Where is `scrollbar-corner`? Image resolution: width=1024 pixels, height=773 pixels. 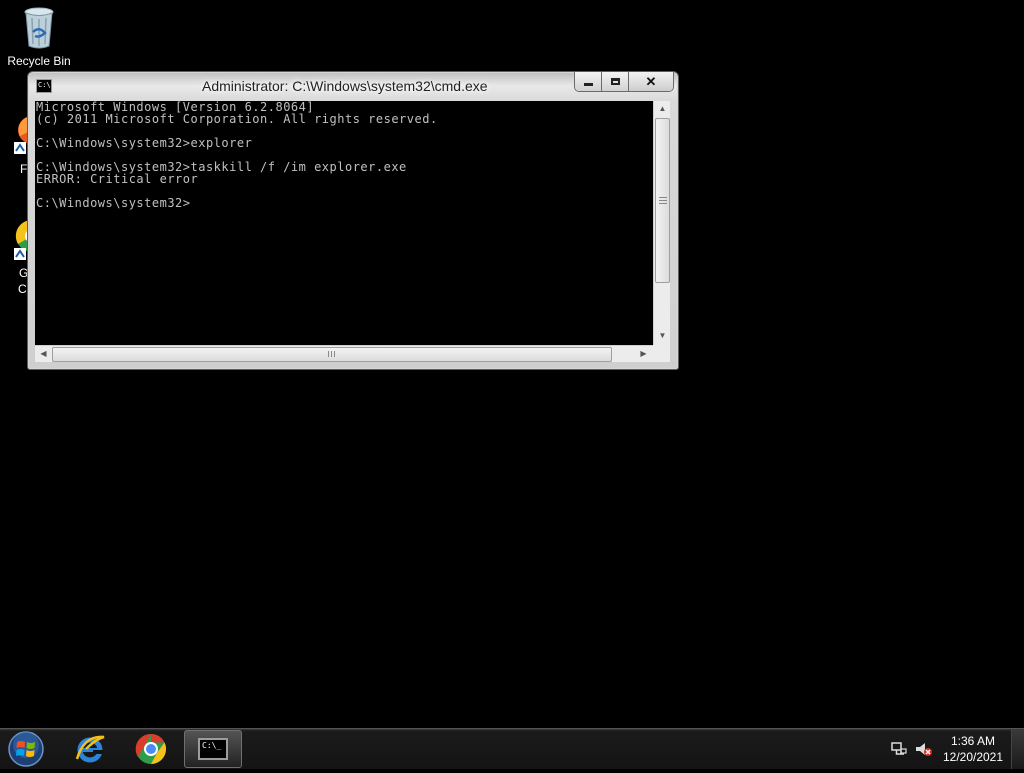
scrollbar-corner is located at coordinates (661, 353).